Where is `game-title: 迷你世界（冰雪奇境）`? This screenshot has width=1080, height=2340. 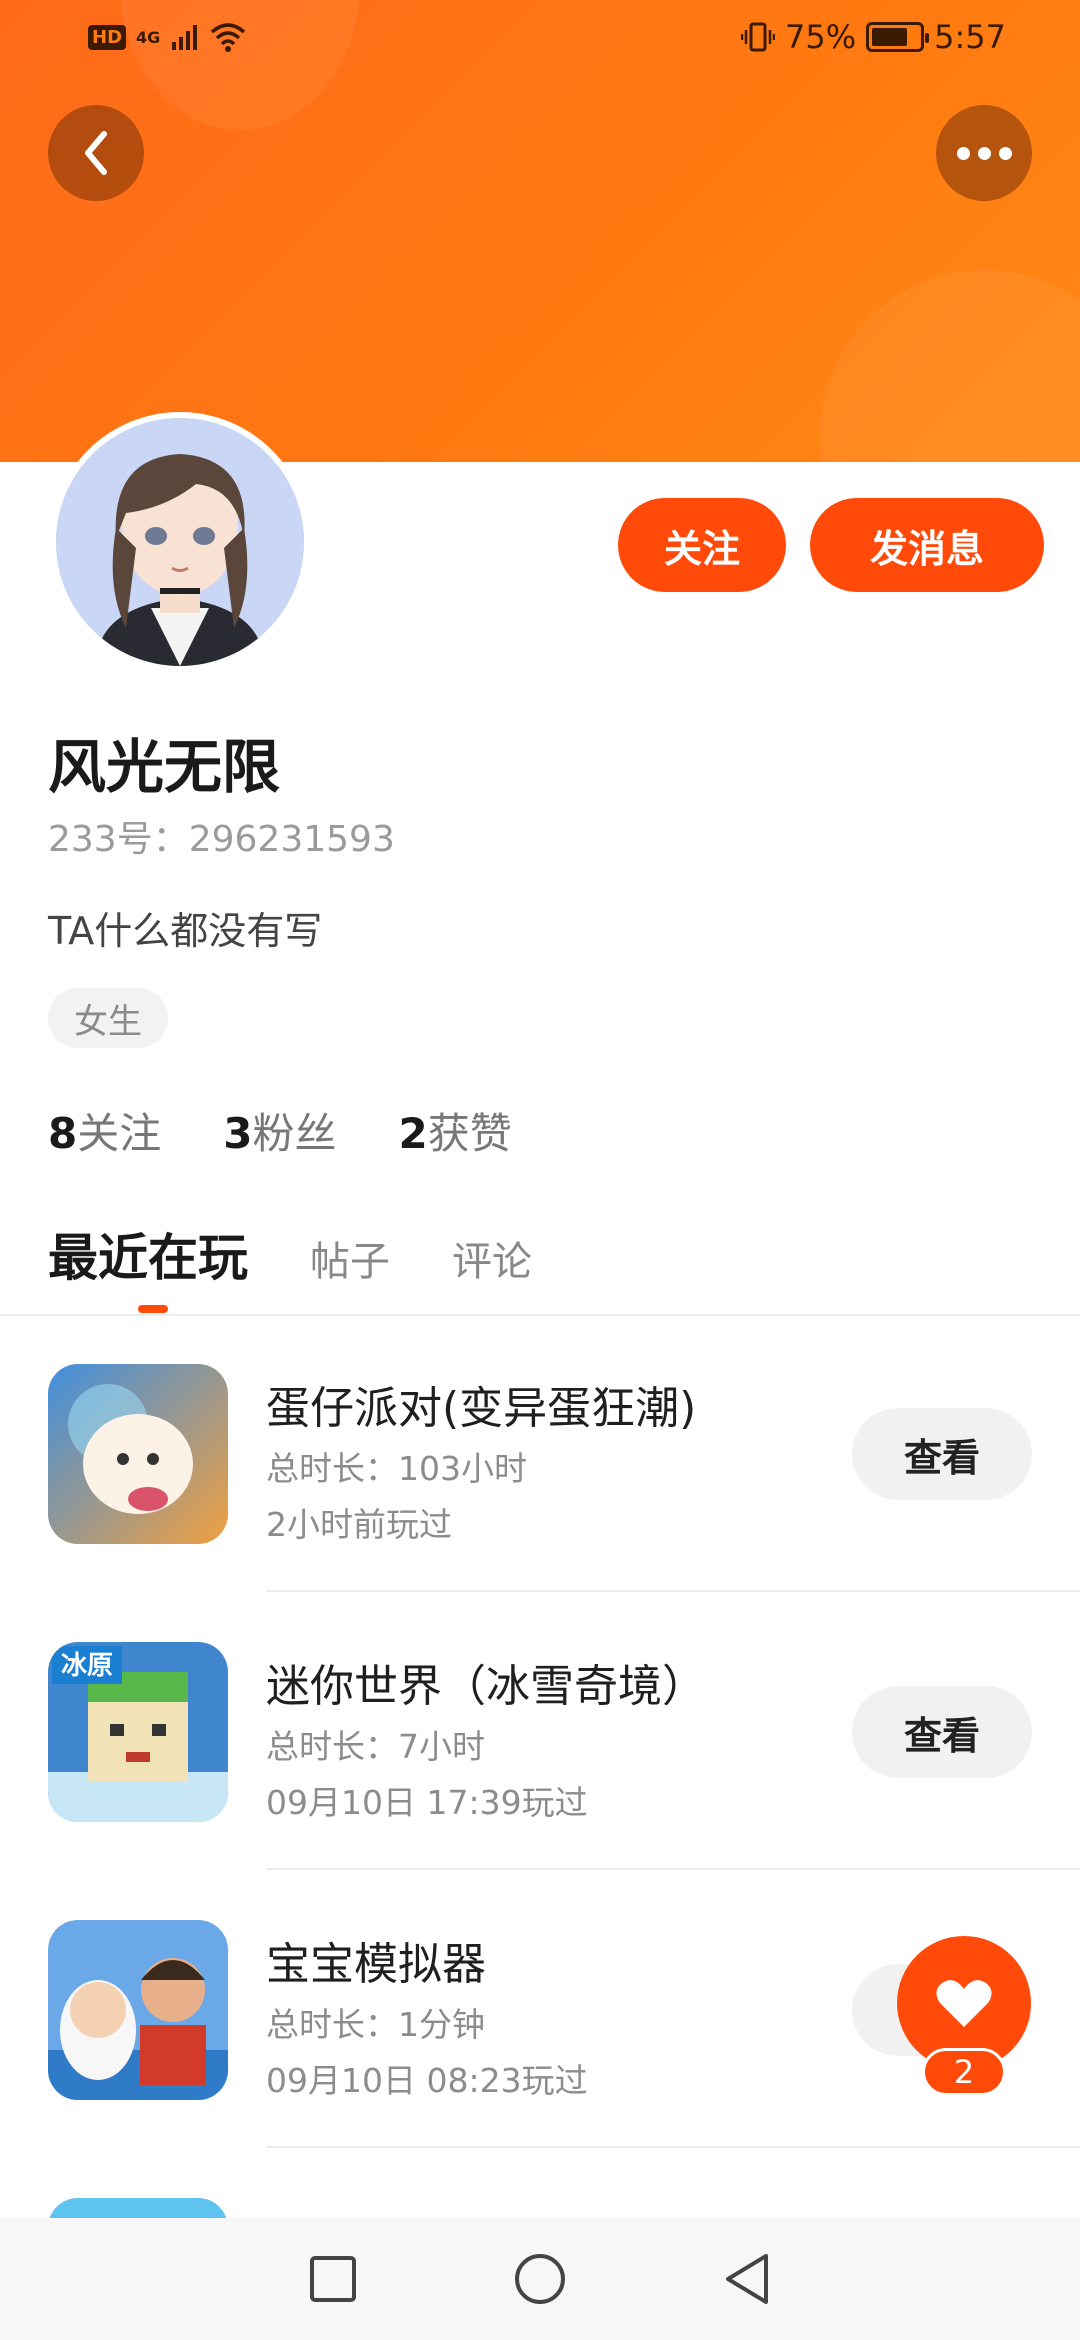 game-title: 迷你世界（冰雪奇境） is located at coordinates (486, 1686).